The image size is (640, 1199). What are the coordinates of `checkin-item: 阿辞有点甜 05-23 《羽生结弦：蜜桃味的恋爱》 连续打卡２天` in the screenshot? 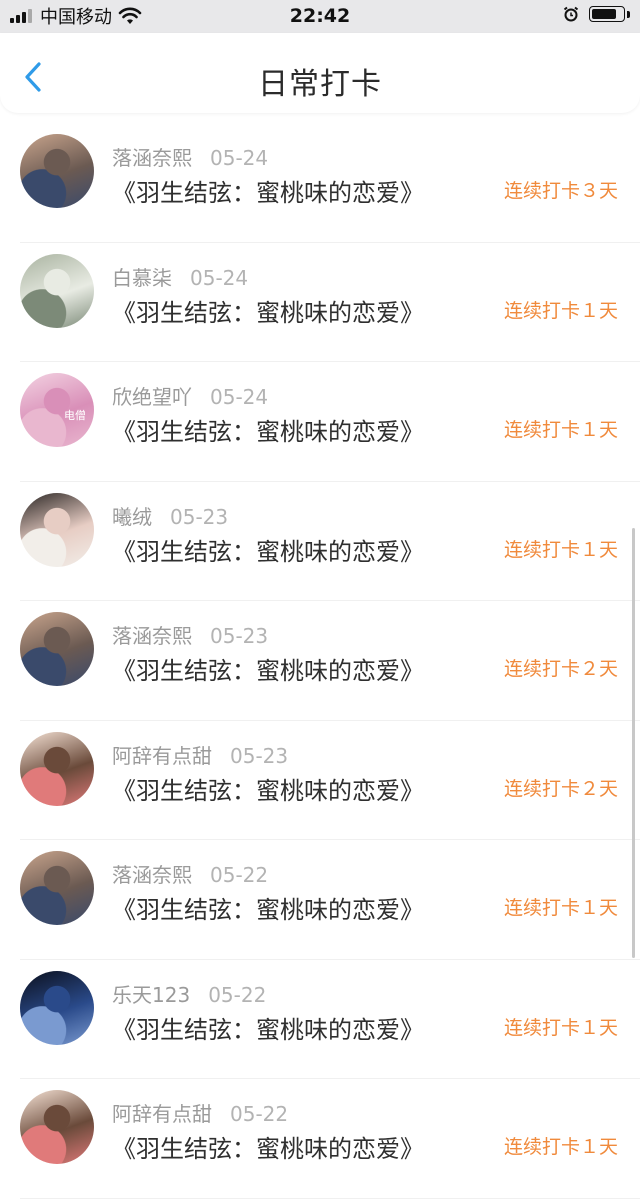 It's located at (320, 780).